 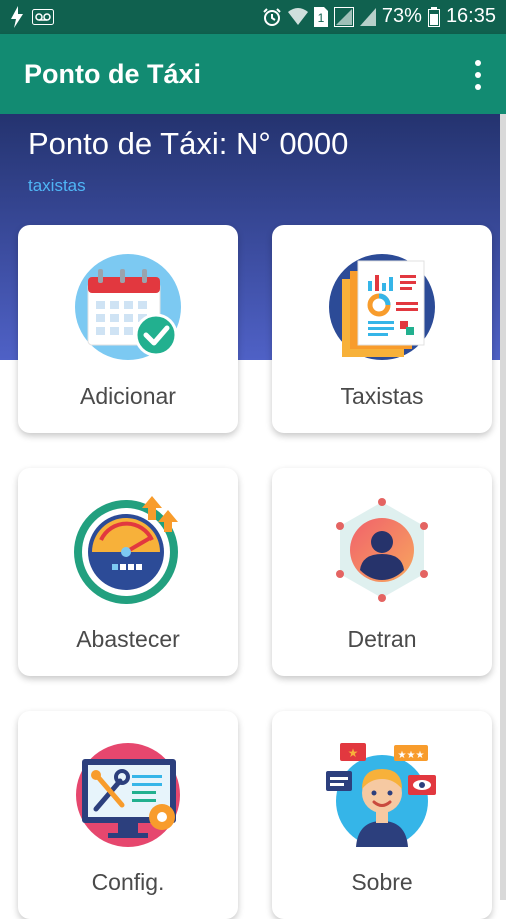 What do you see at coordinates (382, 550) in the screenshot?
I see `user-profile-icon` at bounding box center [382, 550].